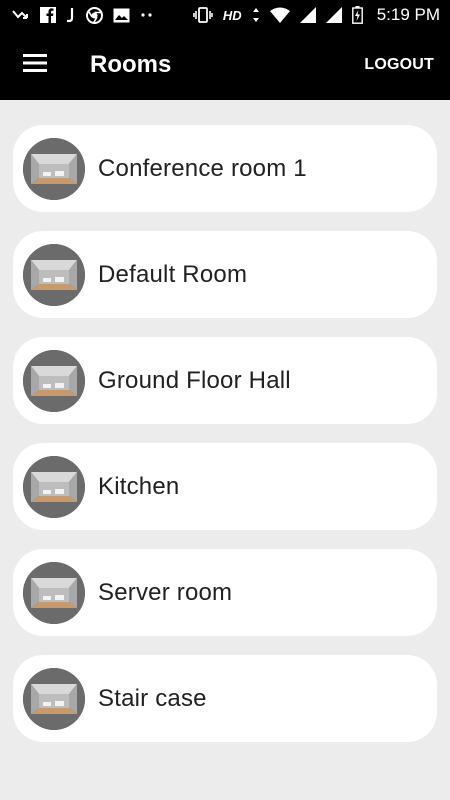 The image size is (450, 800). Describe the element at coordinates (225, 65) in the screenshot. I see `app-bar: Rooms LOGOUT` at that location.